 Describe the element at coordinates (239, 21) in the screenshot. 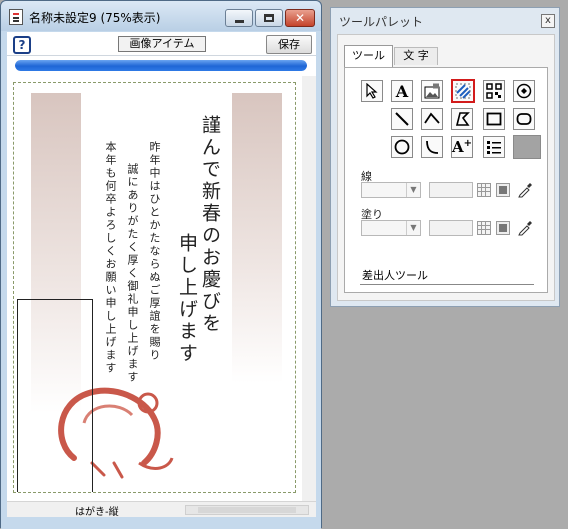

I see `minimize-icon` at that location.